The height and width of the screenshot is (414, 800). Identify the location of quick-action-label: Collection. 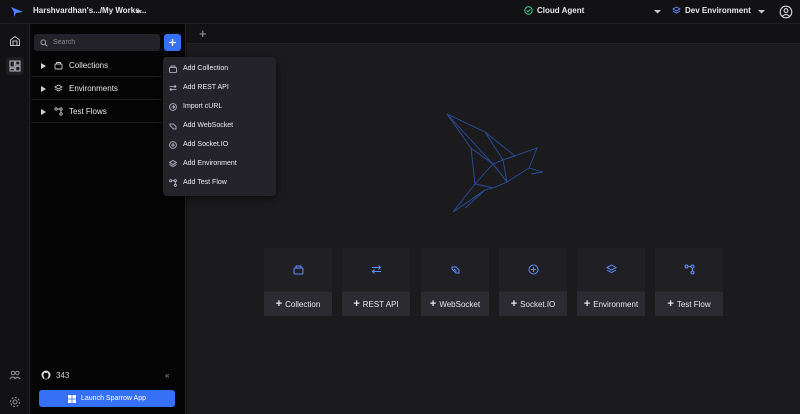
(303, 304).